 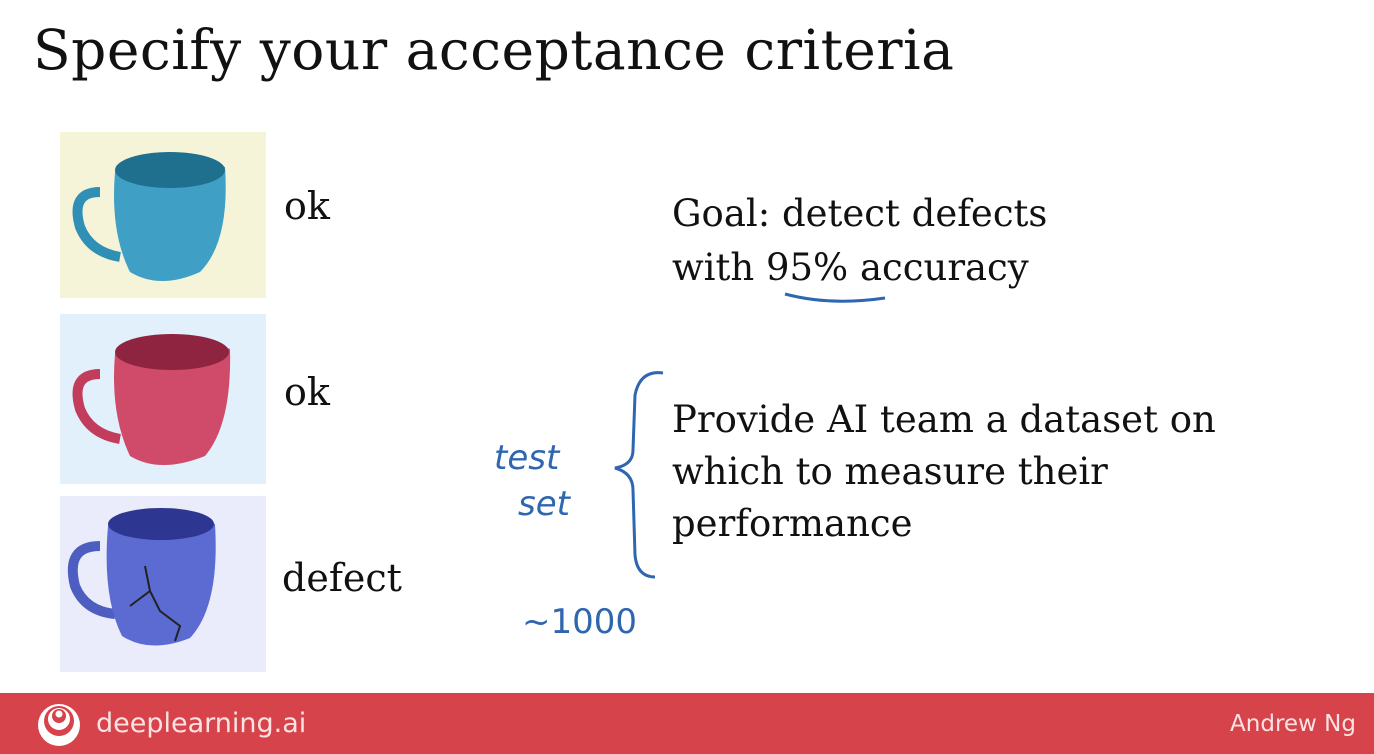 I want to click on provide-line-2: which to measure their, so click(x=890, y=471).